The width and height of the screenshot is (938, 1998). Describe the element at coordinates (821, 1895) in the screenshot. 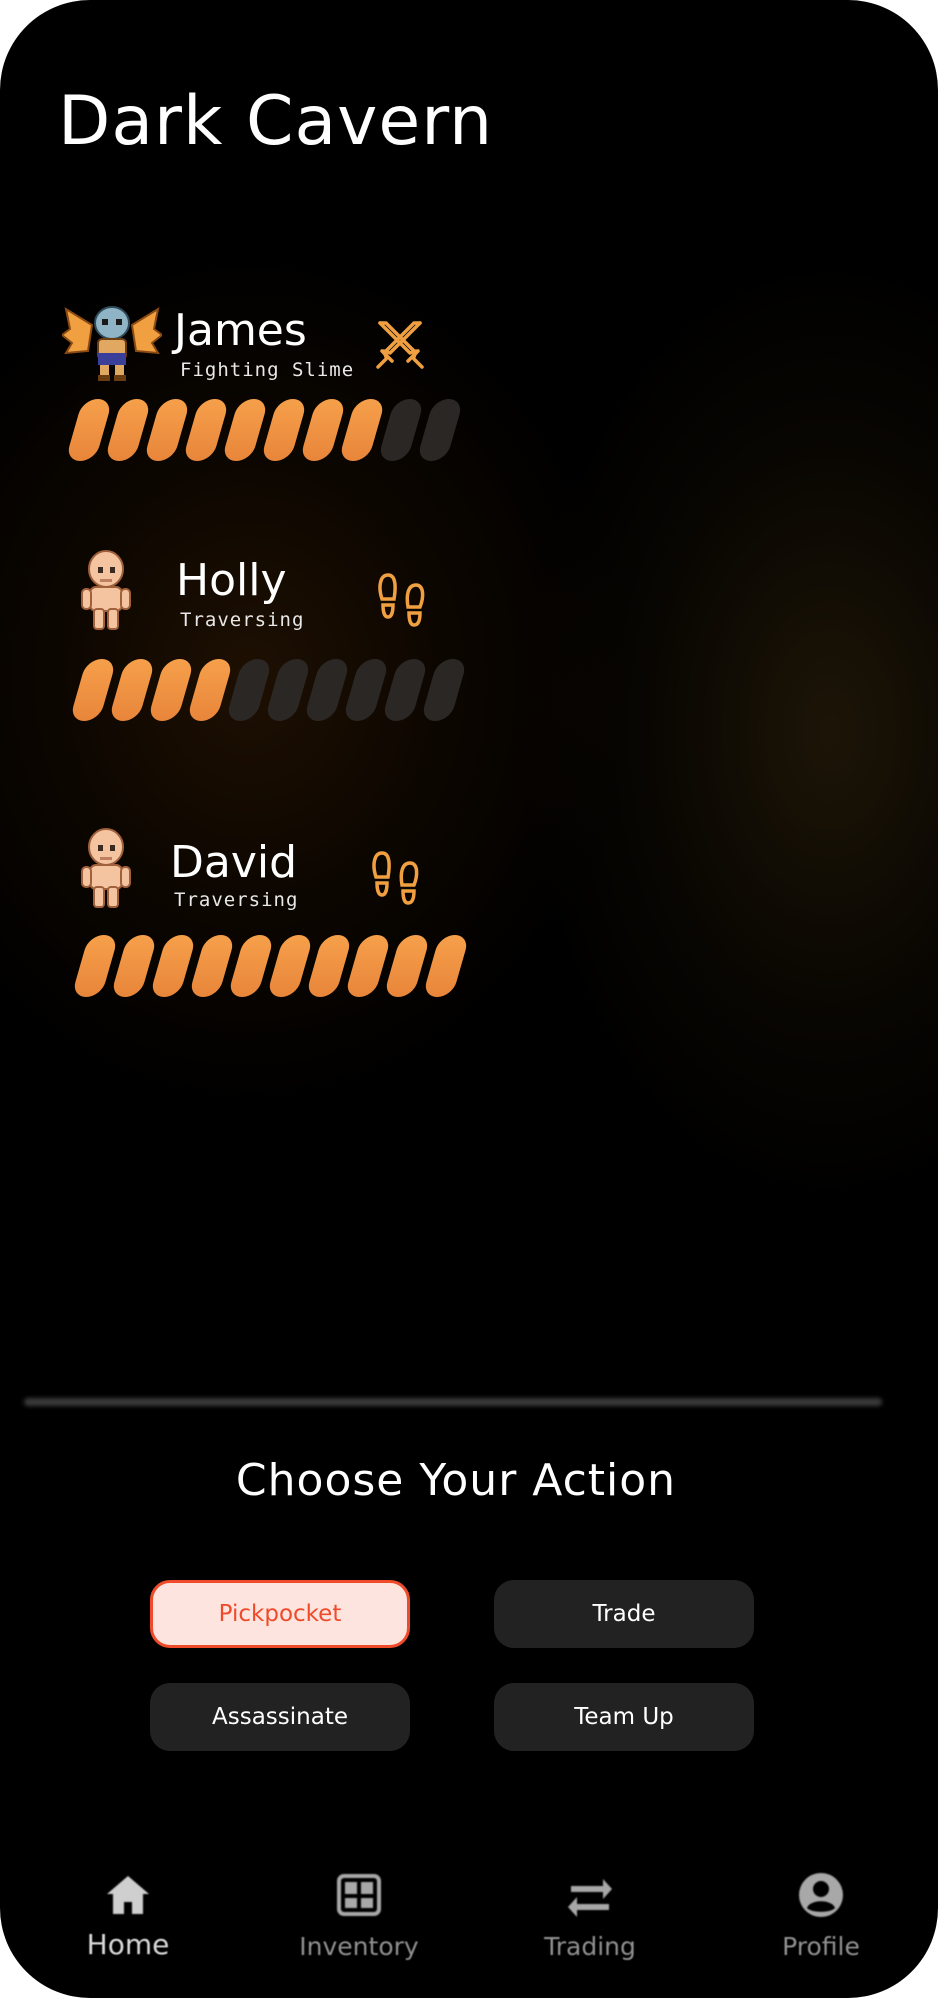

I see `profile-icon` at that location.